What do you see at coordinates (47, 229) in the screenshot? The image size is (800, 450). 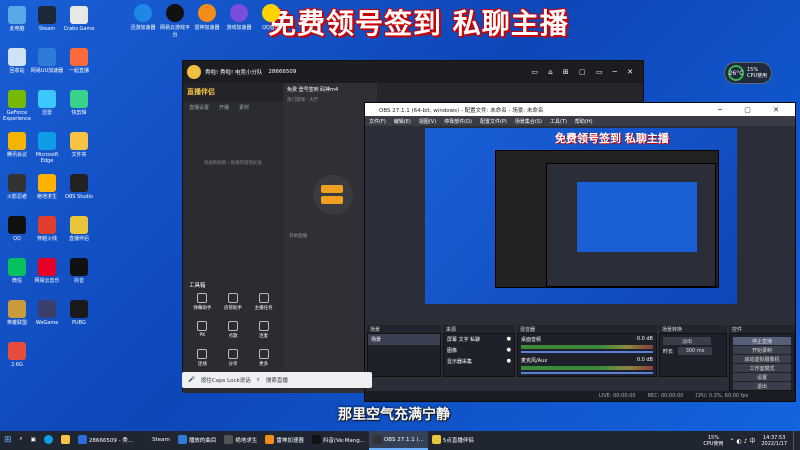 I see `desktop-icon: 穿越火线` at bounding box center [47, 229].